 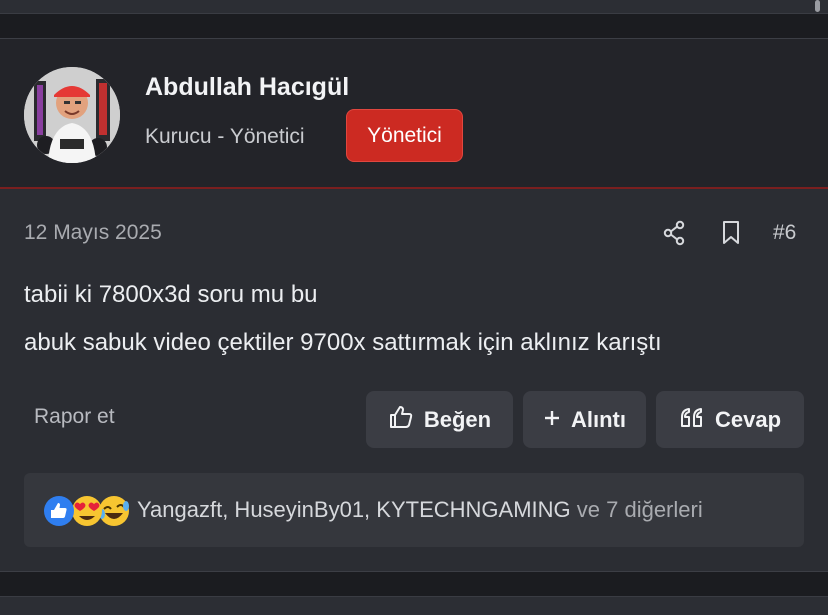 I want to click on like-button: Beğen, so click(x=439, y=419).